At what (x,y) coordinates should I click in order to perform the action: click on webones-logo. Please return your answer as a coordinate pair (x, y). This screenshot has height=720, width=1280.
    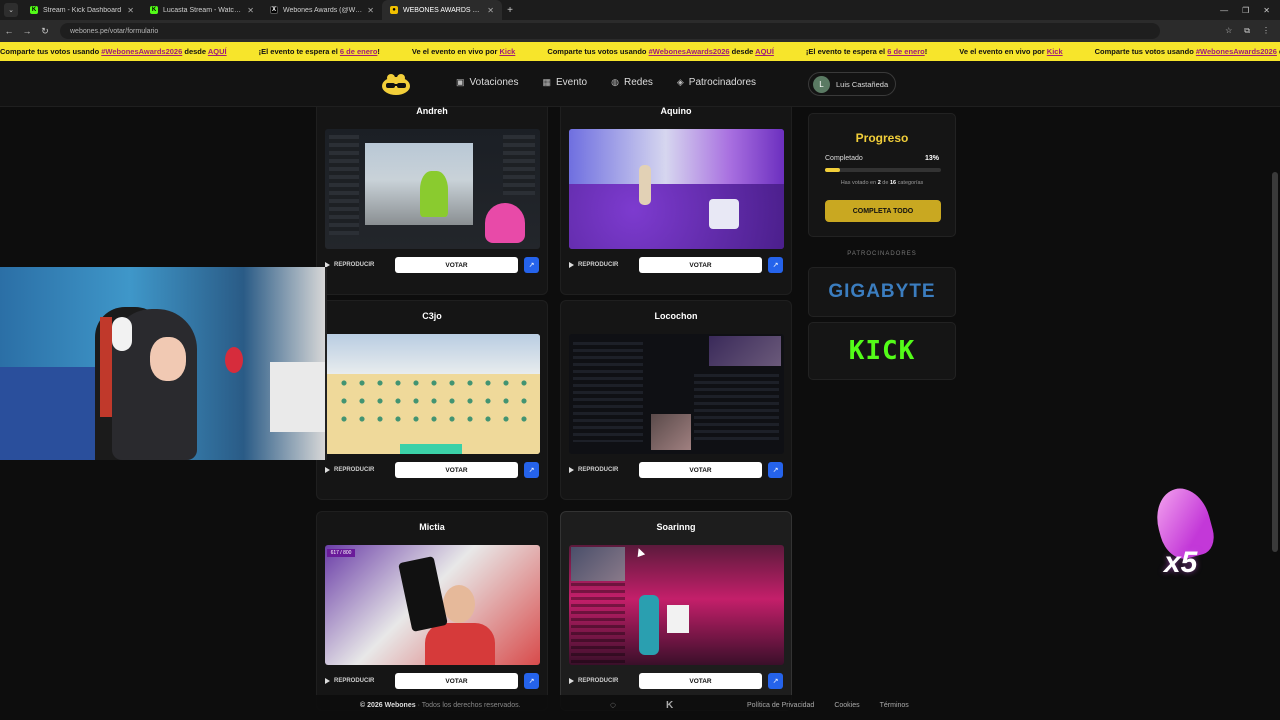
    Looking at the image, I should click on (396, 84).